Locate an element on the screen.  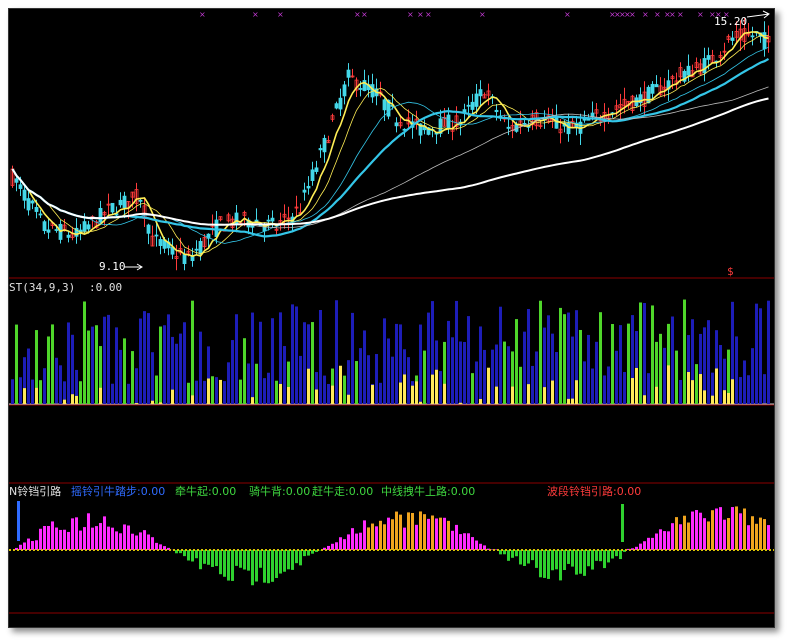
signal-markers: × × × × × × × × × × ××××× × × ×× × × × × × is located at coordinates (464, 14).